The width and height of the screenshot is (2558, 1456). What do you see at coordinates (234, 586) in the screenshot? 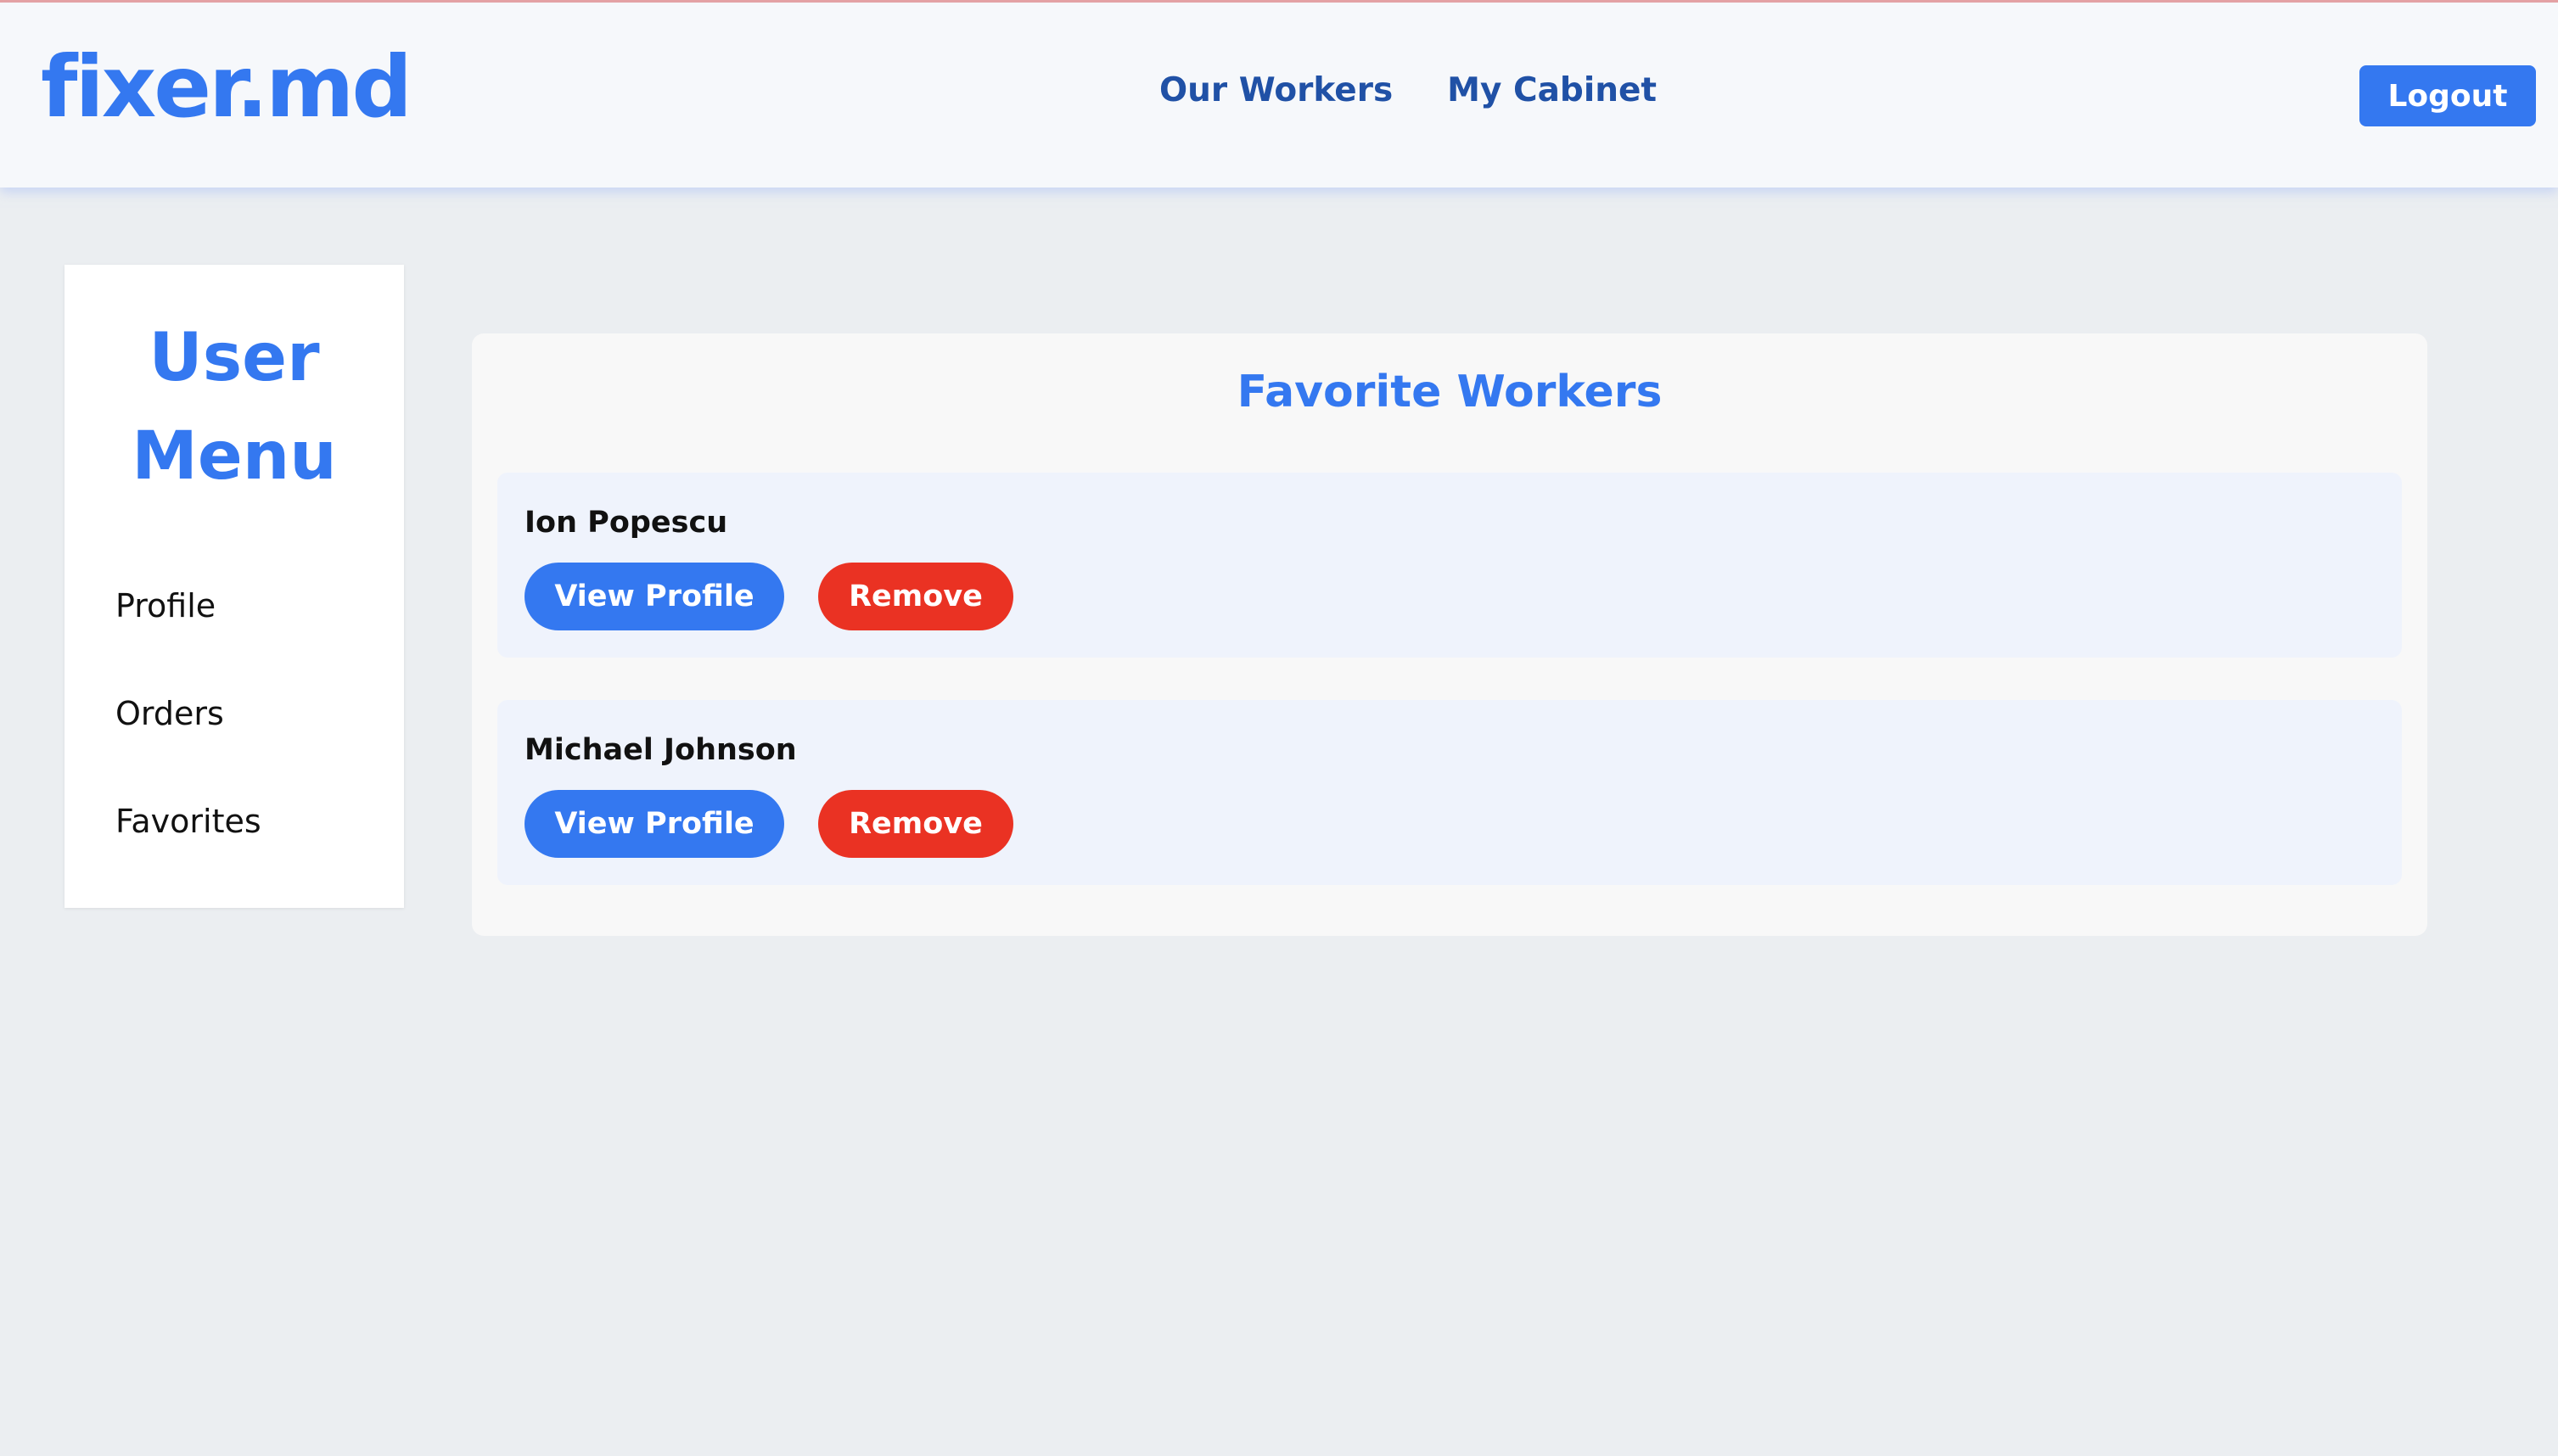
I see `user-menu-sidebar: User Menu Profile Orders Favorites` at bounding box center [234, 586].